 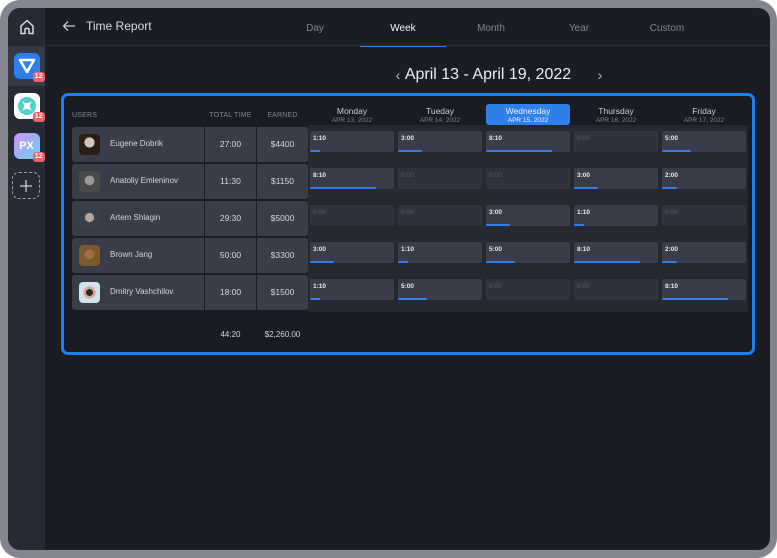 I want to click on day-date: APR 13, 2022, so click(x=352, y=120).